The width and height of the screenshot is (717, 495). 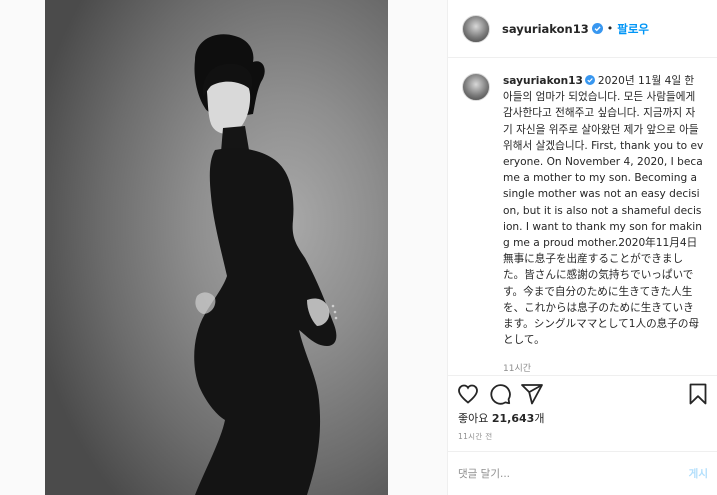 I want to click on header-username: sayuriakon13, so click(x=545, y=29).